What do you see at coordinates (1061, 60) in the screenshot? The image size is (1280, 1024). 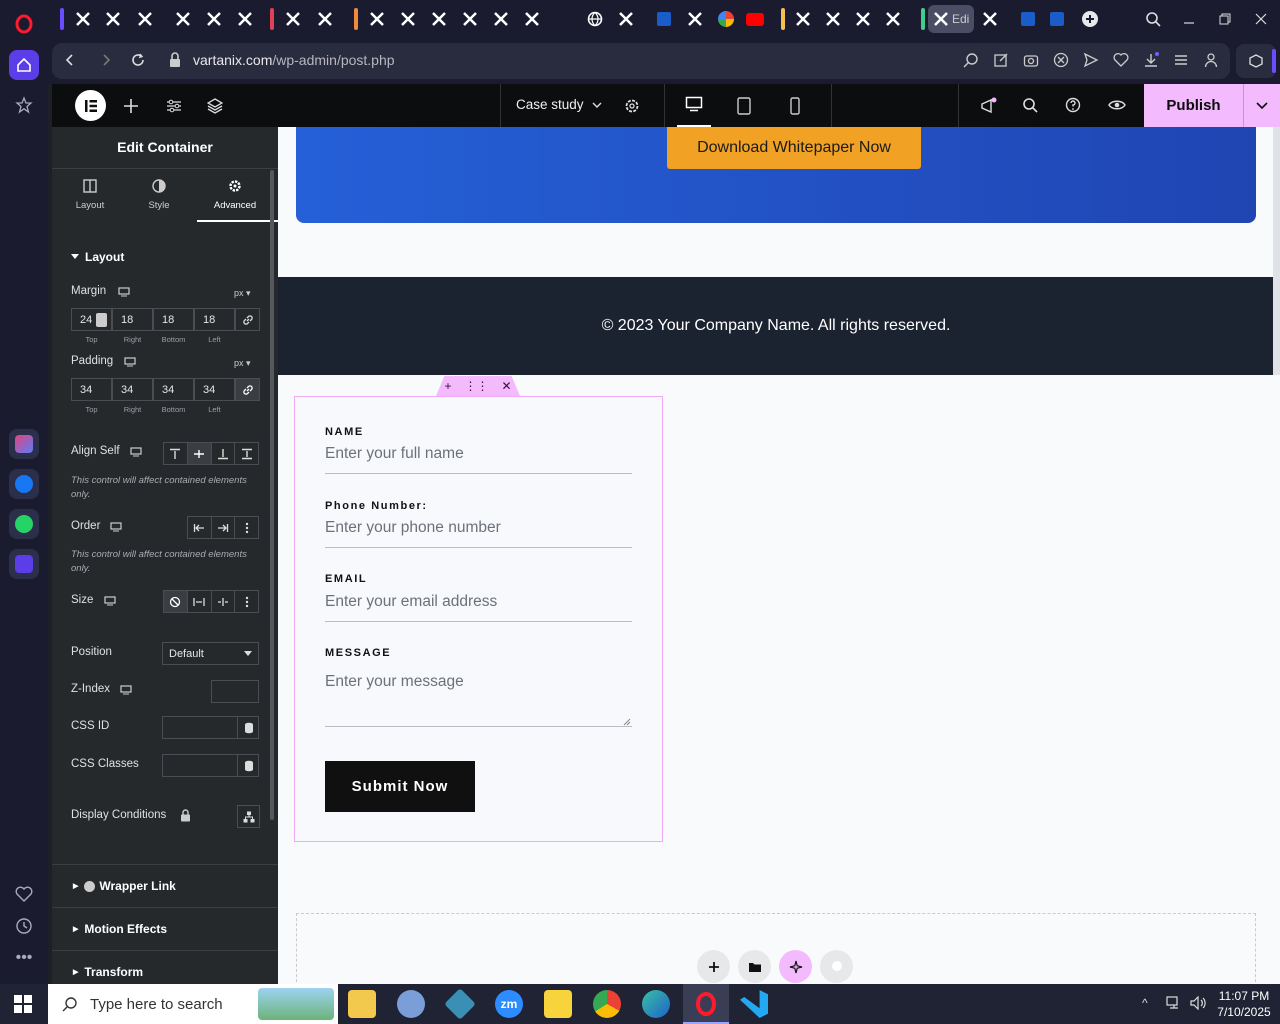 I see `adblock-icon` at bounding box center [1061, 60].